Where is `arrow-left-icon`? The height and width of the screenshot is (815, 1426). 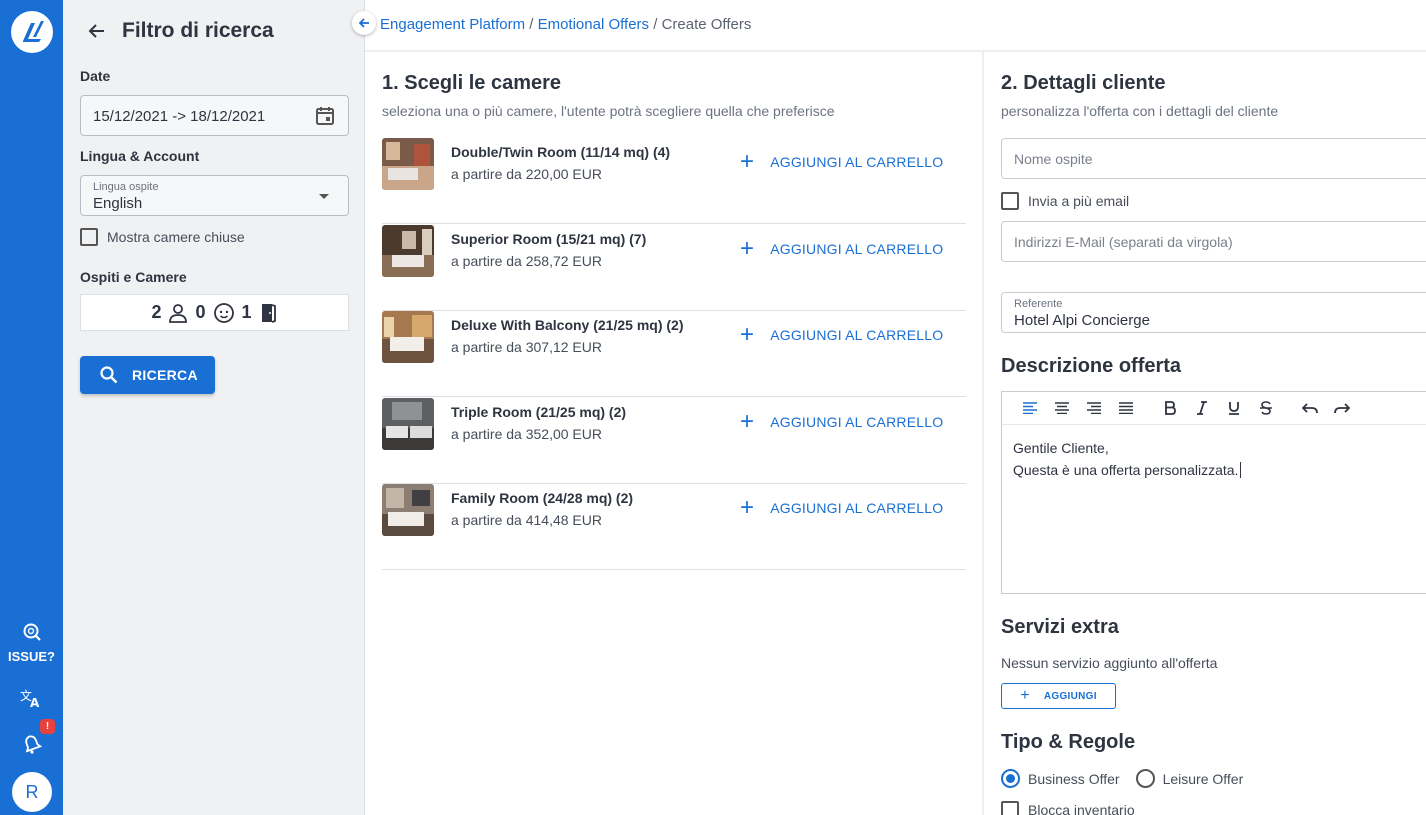
arrow-left-icon is located at coordinates (96, 31).